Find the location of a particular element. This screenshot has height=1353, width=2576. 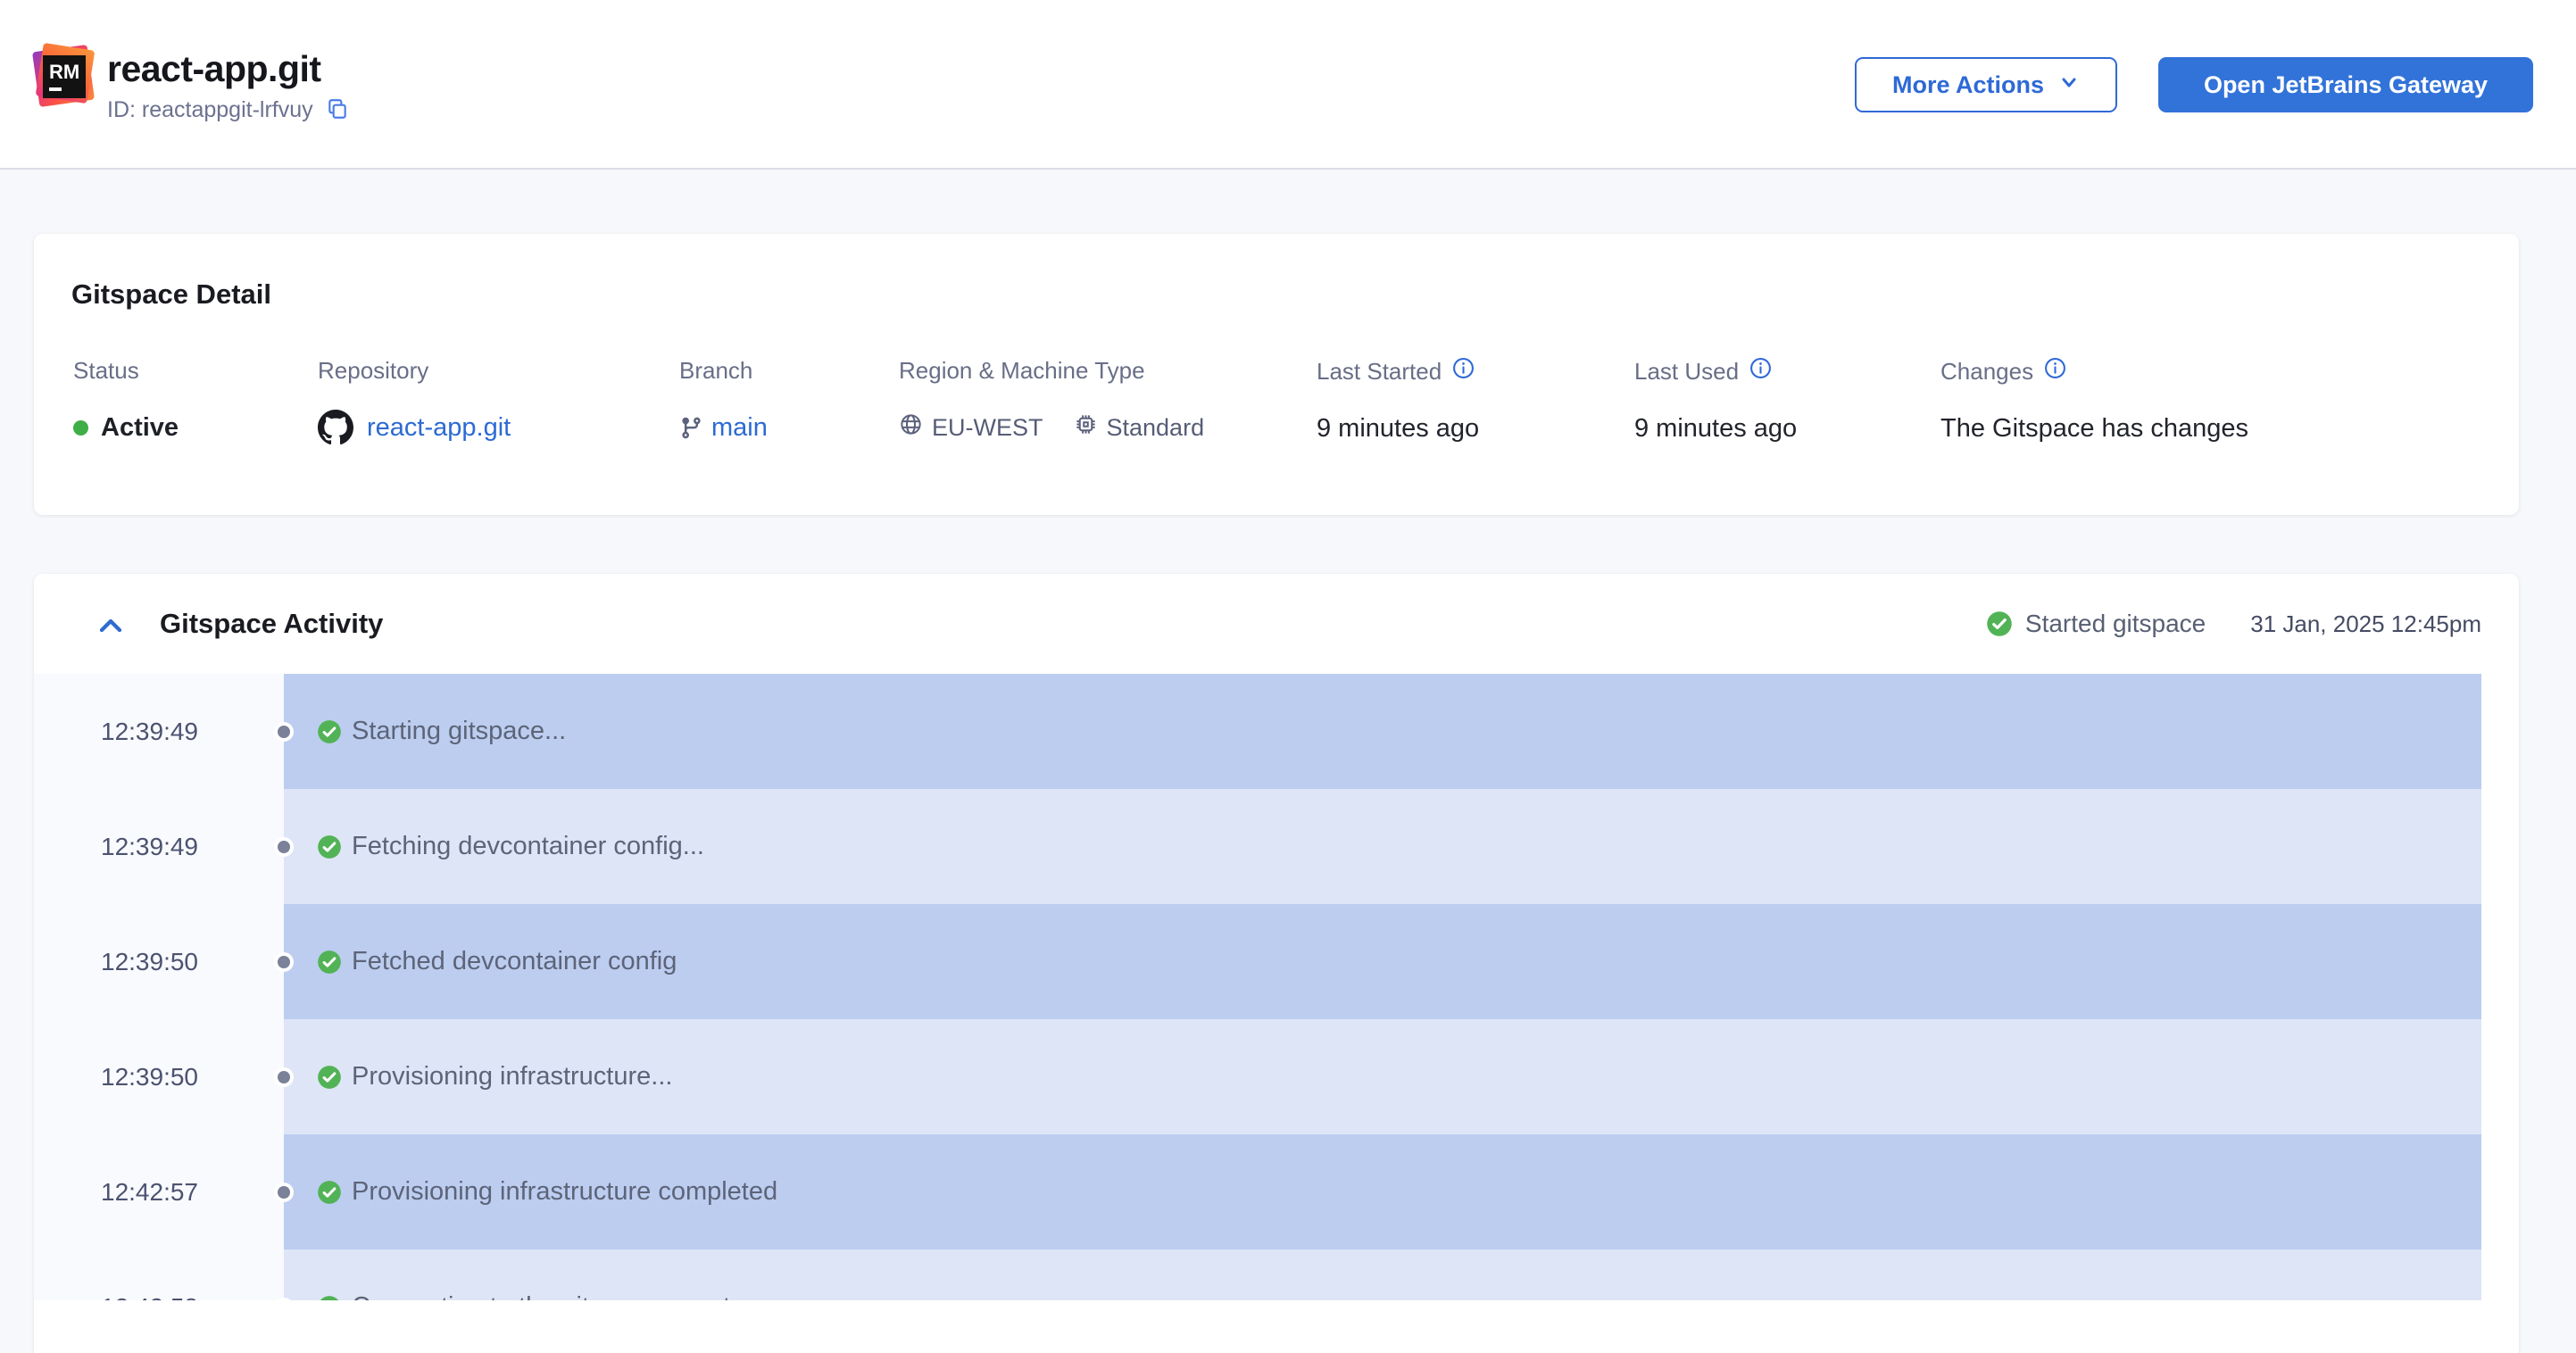

log-timestamp: 12:42:58 is located at coordinates (150, 1297).